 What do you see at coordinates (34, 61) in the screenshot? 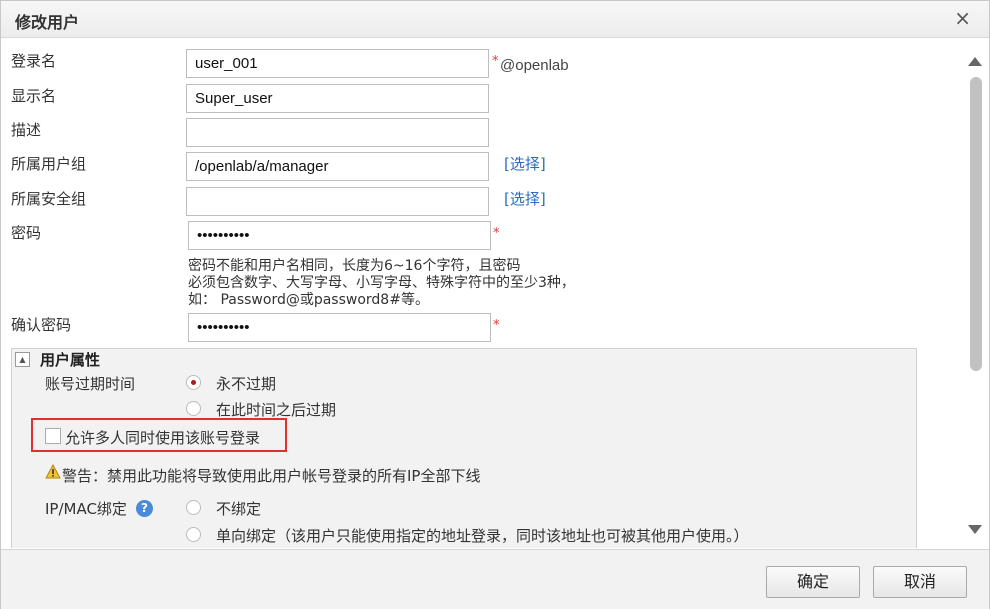
I see `login-name-label: 登录名` at bounding box center [34, 61].